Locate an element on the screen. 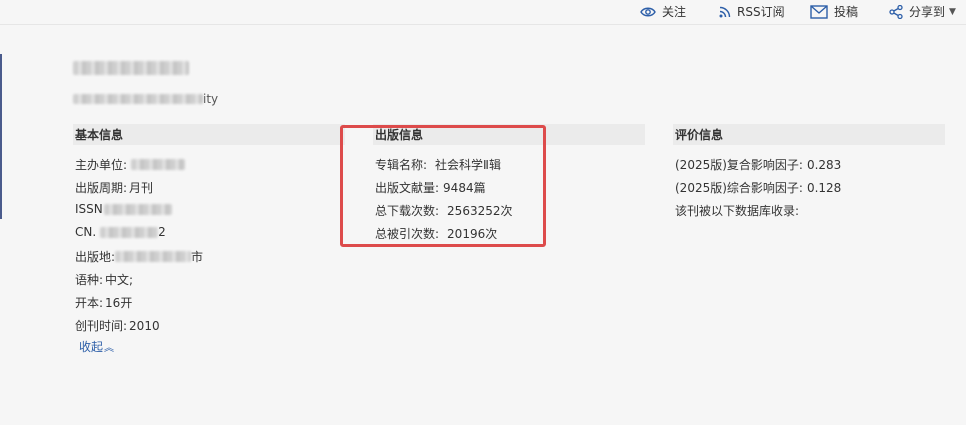 The image size is (966, 425). period-label: 出版周期: is located at coordinates (101, 188).